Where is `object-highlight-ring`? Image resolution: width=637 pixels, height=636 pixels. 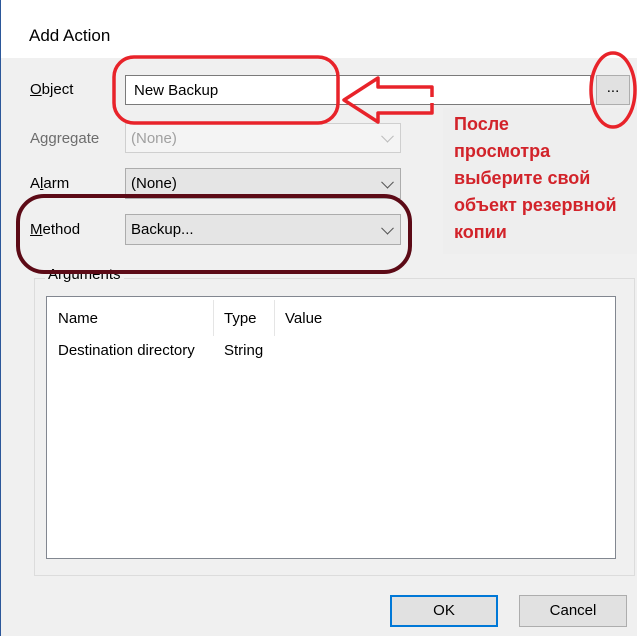
object-highlight-ring is located at coordinates (226, 90).